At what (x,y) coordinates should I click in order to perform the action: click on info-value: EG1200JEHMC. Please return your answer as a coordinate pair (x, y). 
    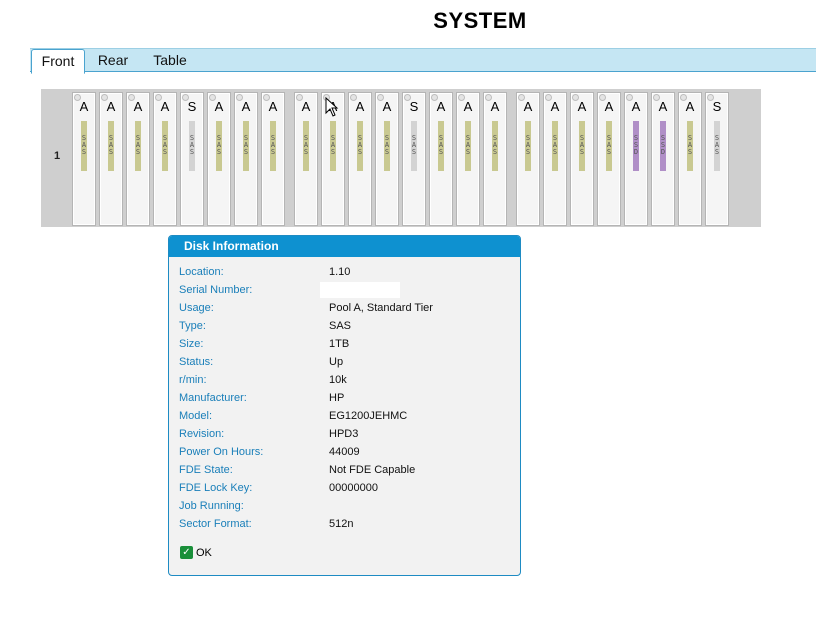
    Looking at the image, I should click on (368, 416).